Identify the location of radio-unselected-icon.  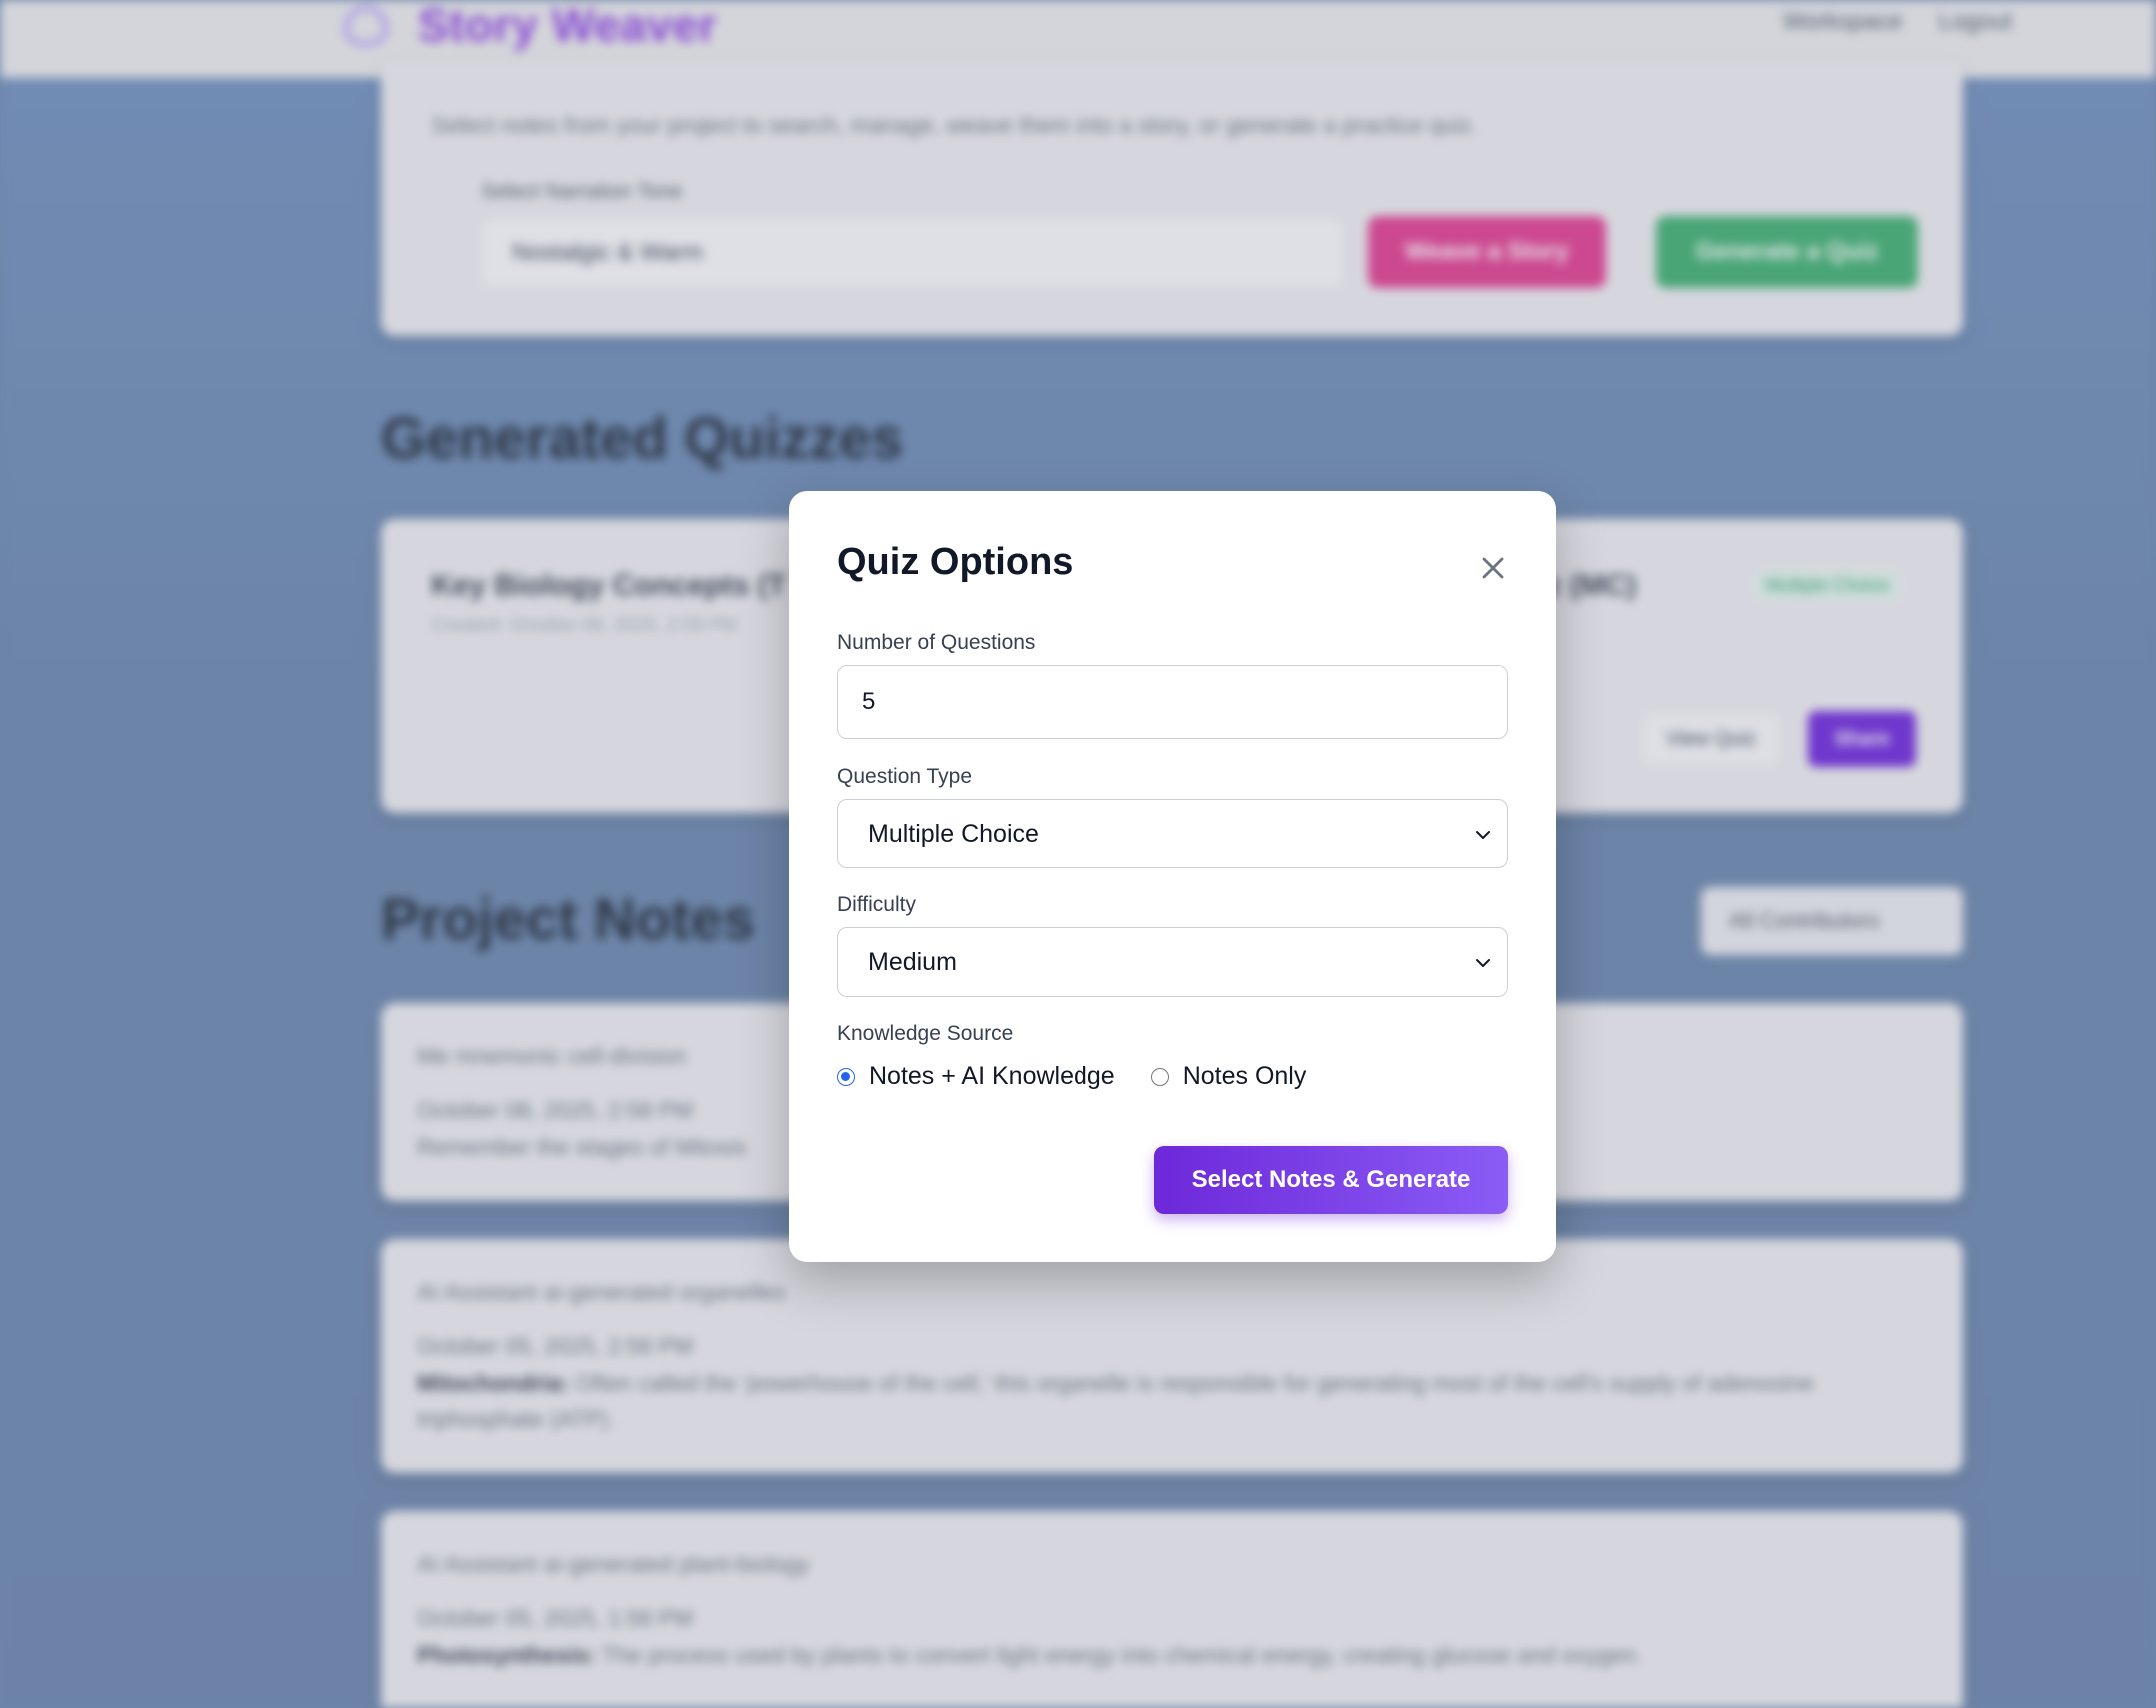
(1159, 1076).